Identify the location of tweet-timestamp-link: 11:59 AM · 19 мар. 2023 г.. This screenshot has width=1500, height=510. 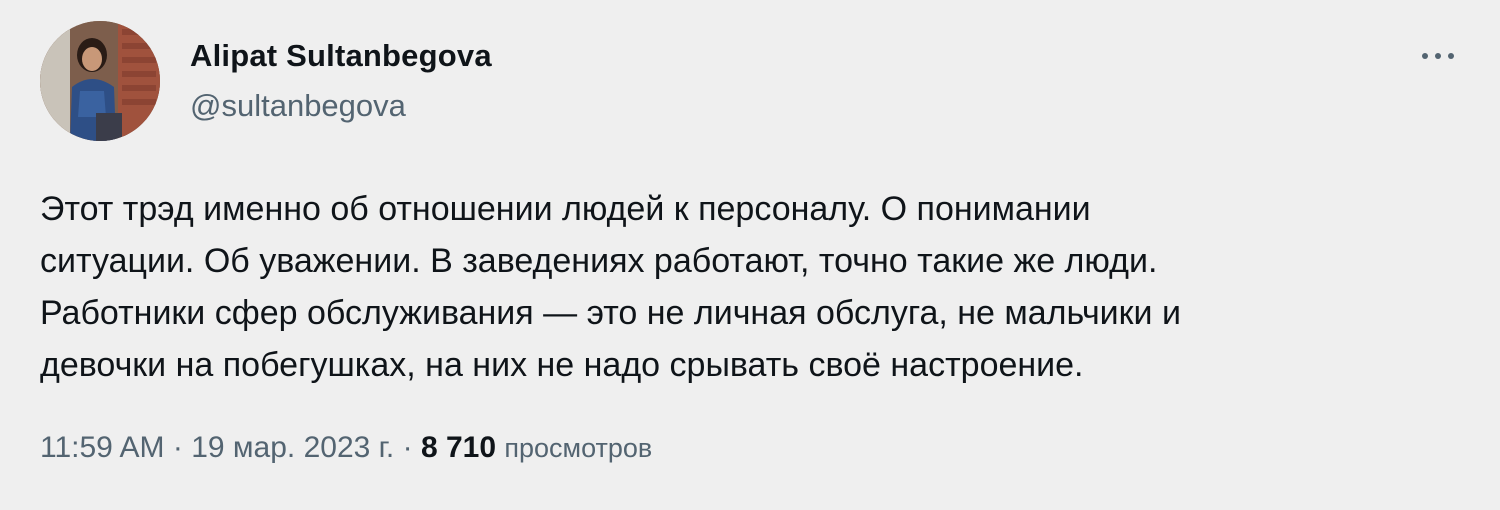
(217, 447).